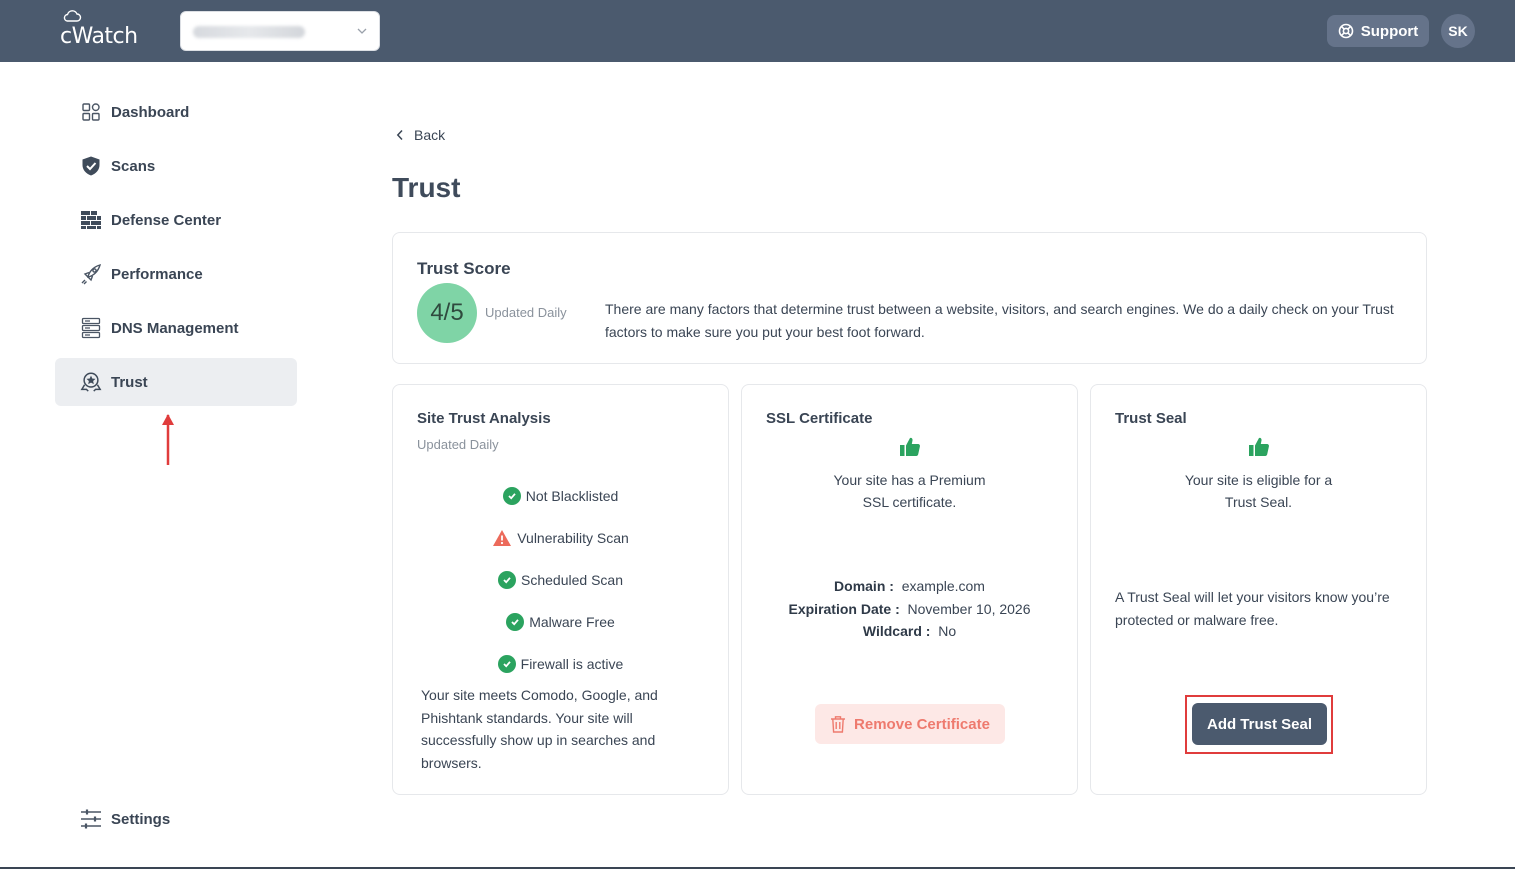 The height and width of the screenshot is (869, 1515). I want to click on trash-icon, so click(838, 724).